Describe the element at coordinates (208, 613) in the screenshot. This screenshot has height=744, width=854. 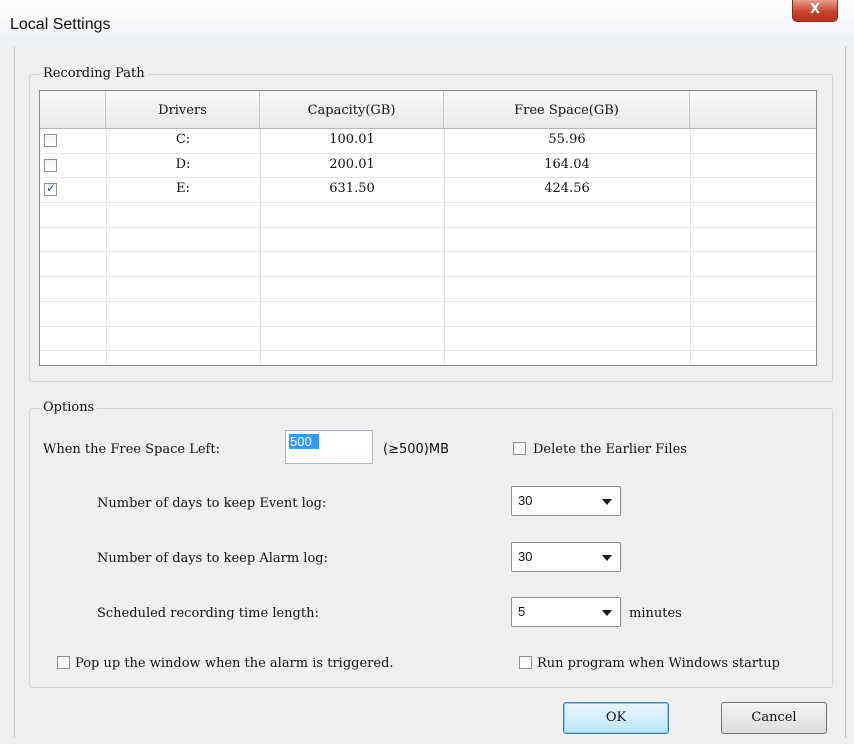
I see `scheduled-recording-label: Scheduled recording time length:` at that location.